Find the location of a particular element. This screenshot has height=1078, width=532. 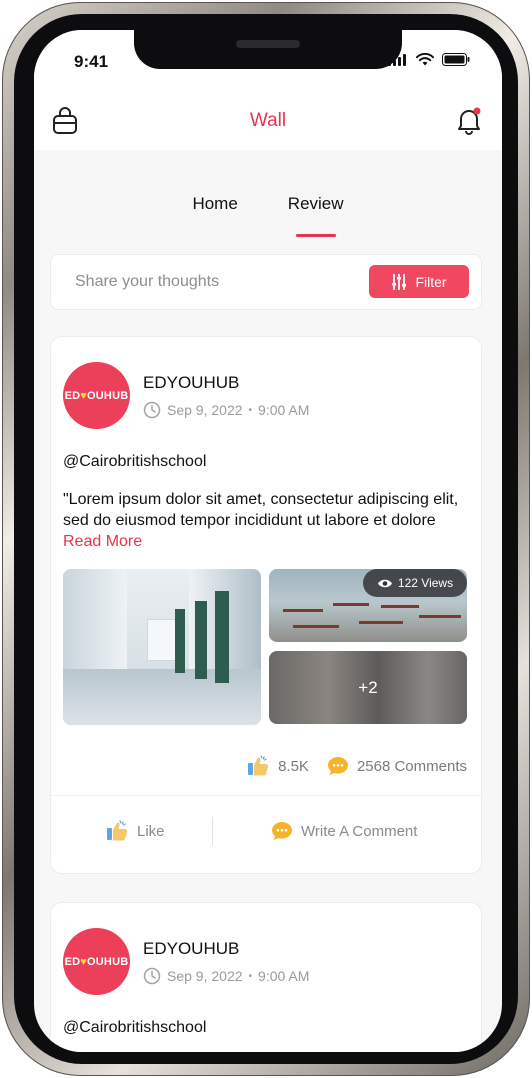

card-divider is located at coordinates (266, 795).